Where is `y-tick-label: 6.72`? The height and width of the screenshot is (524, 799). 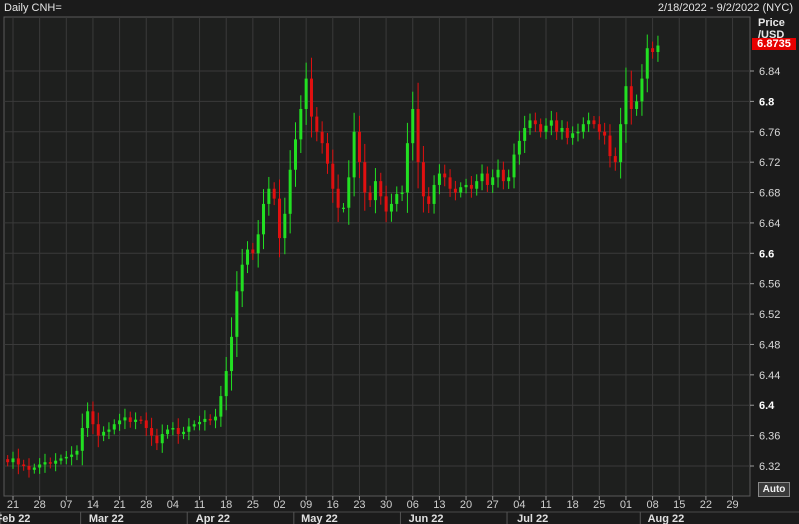
y-tick-label: 6.72 is located at coordinates (769, 163).